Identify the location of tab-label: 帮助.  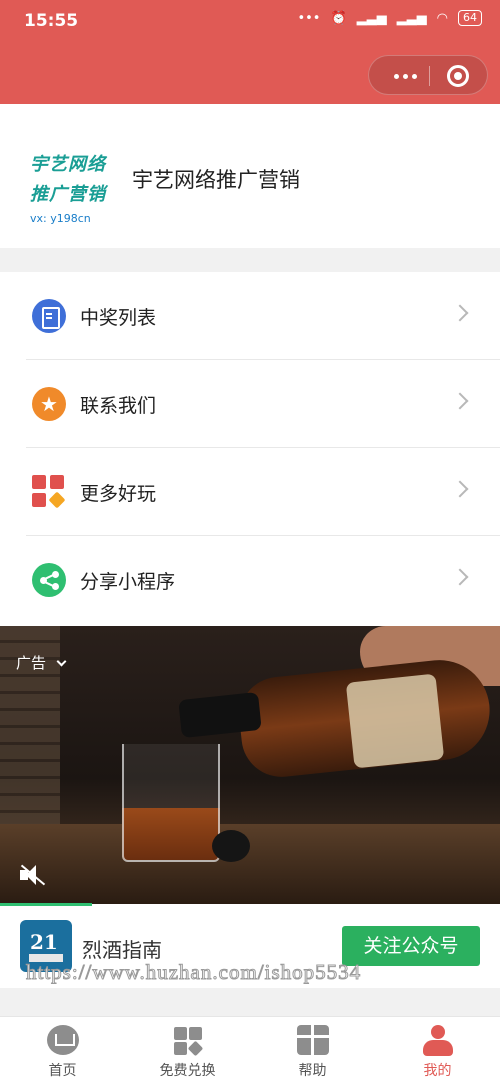
(312, 1071).